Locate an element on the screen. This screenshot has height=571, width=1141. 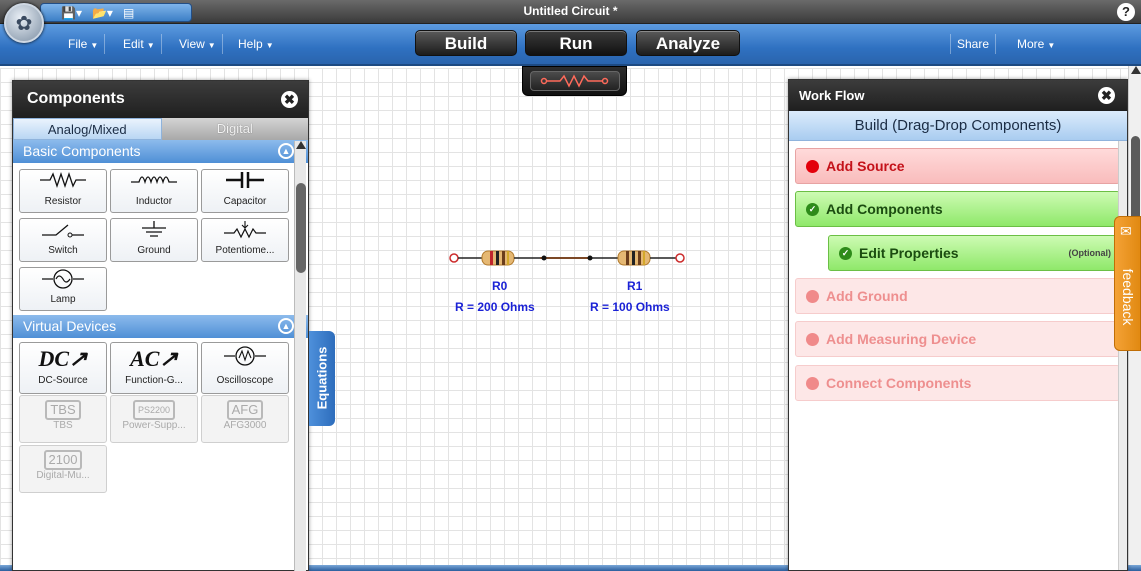
components-panel-header: Components ✖ is located at coordinates (160, 99).